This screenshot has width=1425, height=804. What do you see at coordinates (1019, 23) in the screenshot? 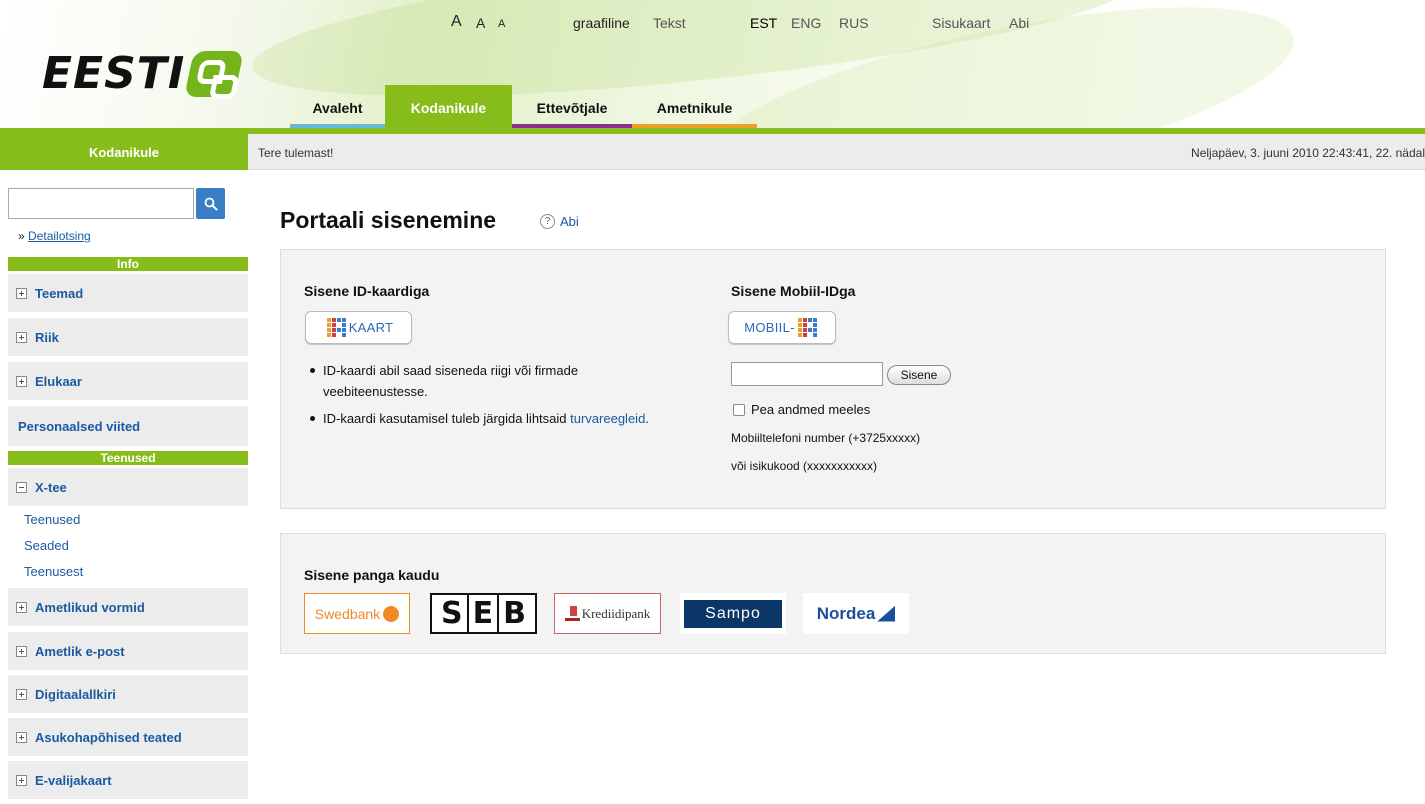
I see `help-link: Abi` at bounding box center [1019, 23].